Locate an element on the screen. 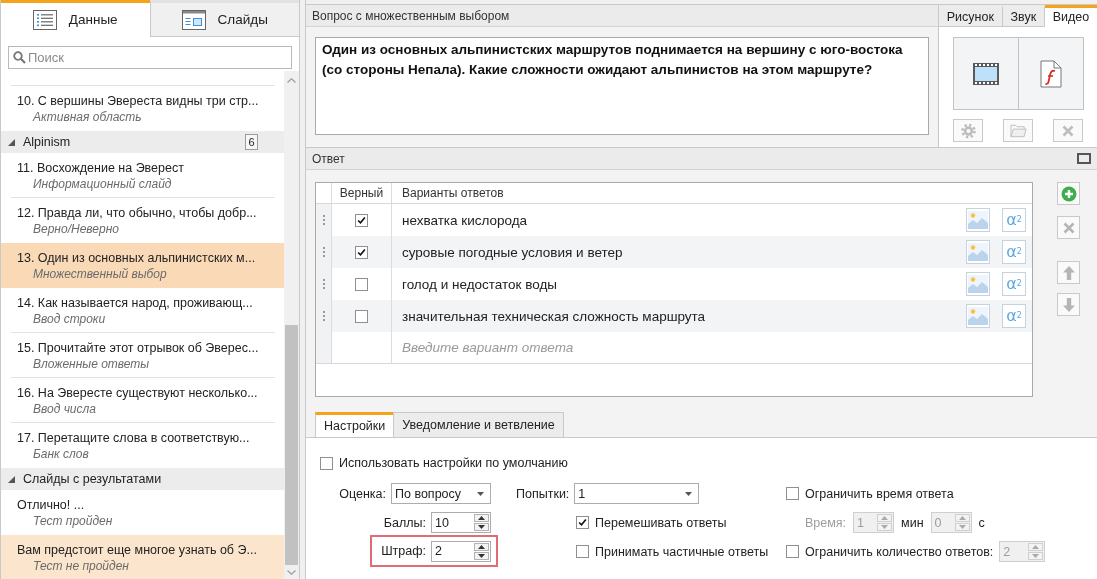  shuffle-answers-label: Перемешивать ответы is located at coordinates (661, 522).